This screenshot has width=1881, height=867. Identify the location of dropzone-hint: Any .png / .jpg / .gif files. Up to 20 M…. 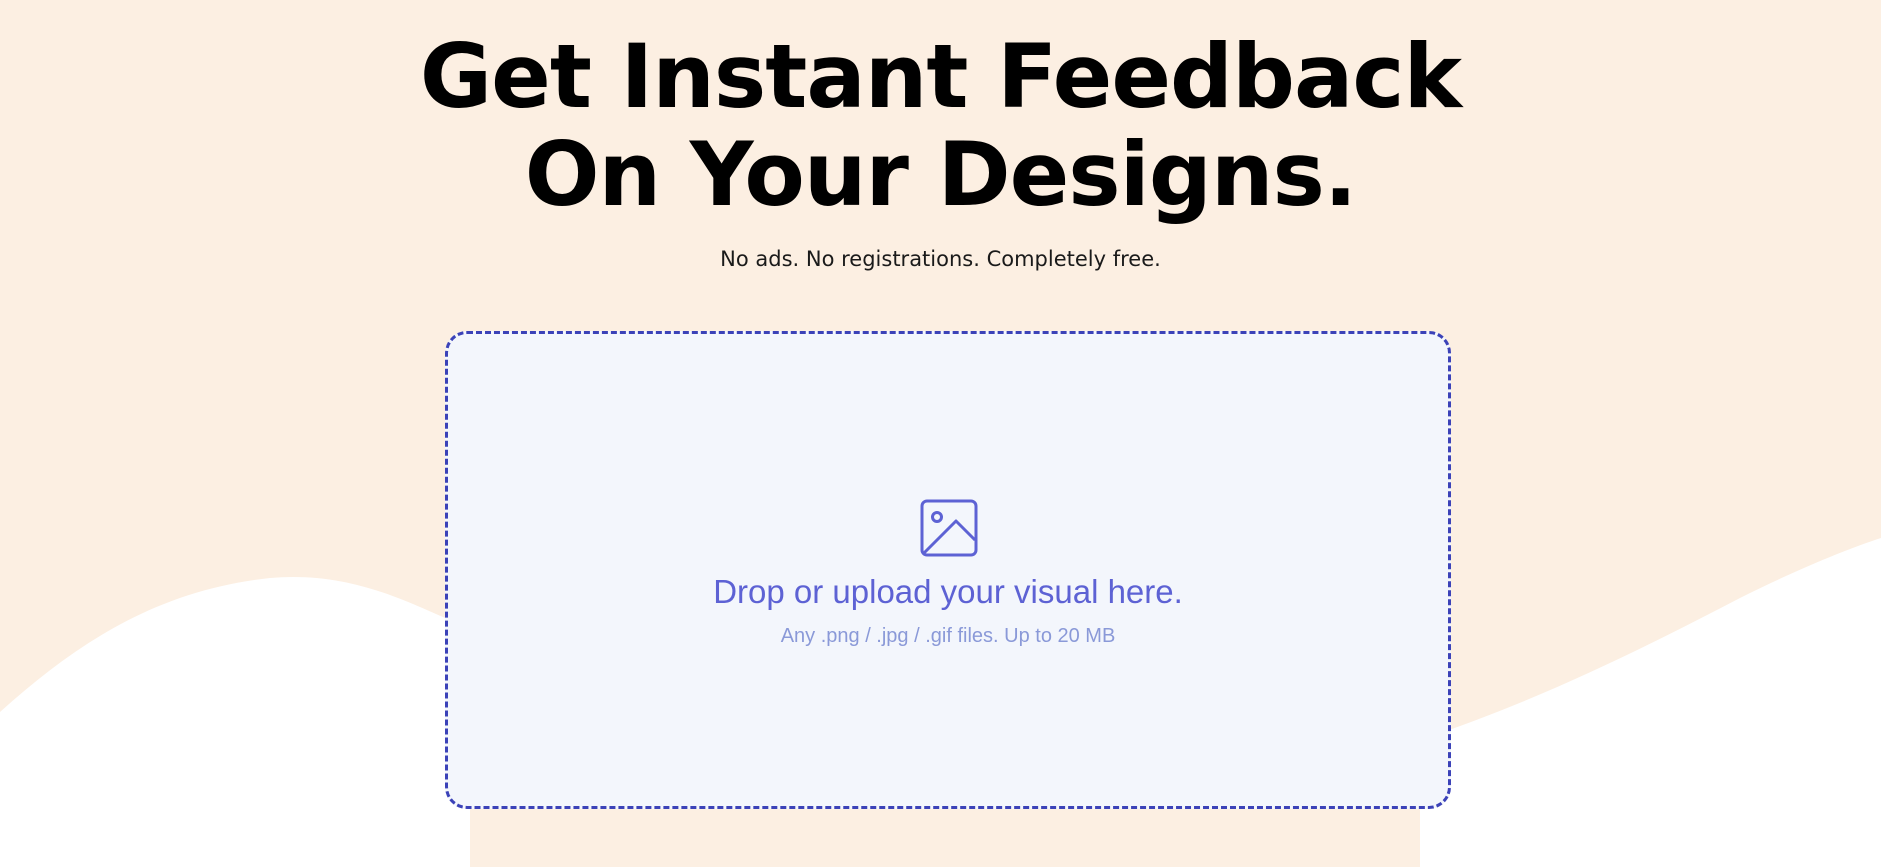
(948, 636).